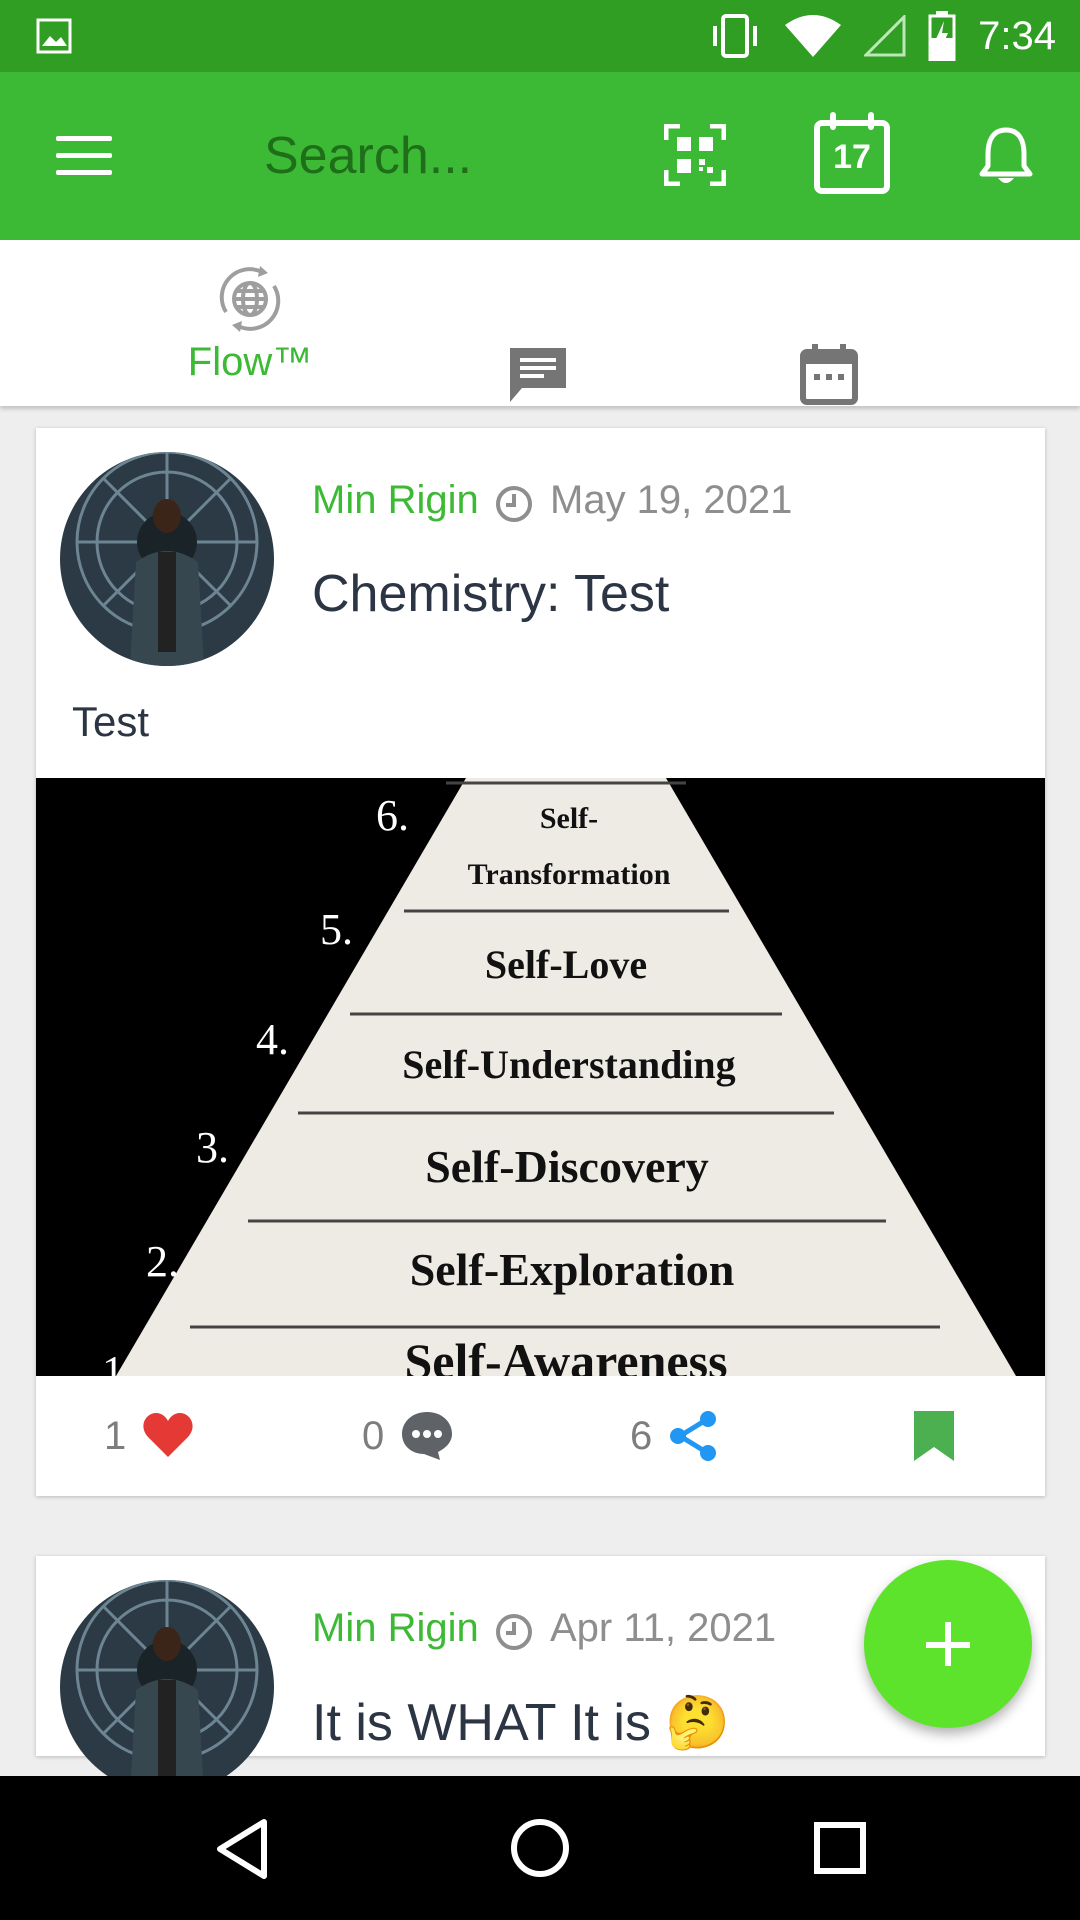  I want to click on pyramid-level-3-label: Self-Discovery, so click(567, 1166).